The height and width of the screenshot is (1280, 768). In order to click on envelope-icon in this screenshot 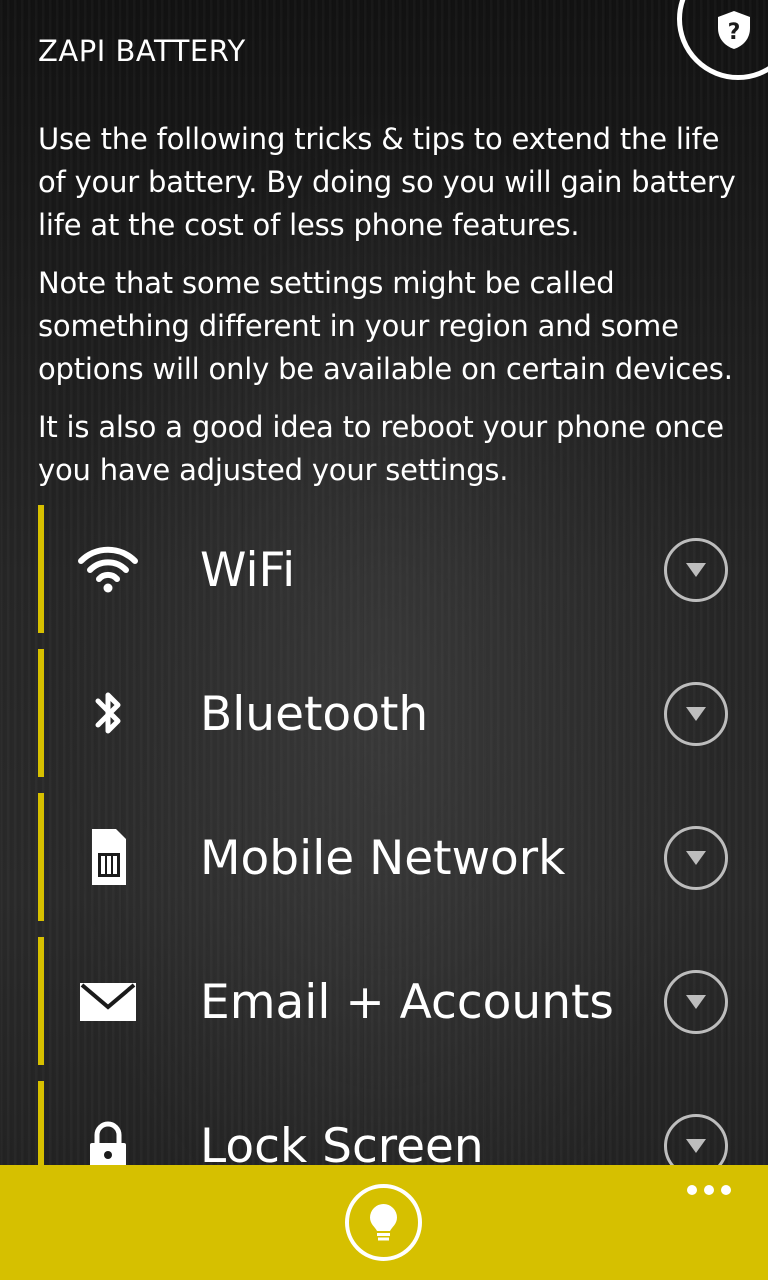, I will do `click(108, 1002)`.